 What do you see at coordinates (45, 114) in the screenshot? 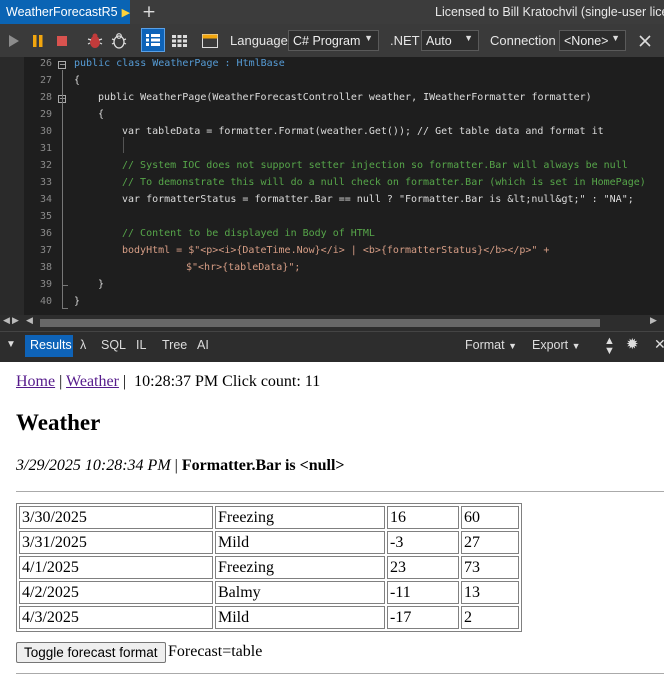
I see `line-number: 29` at bounding box center [45, 114].